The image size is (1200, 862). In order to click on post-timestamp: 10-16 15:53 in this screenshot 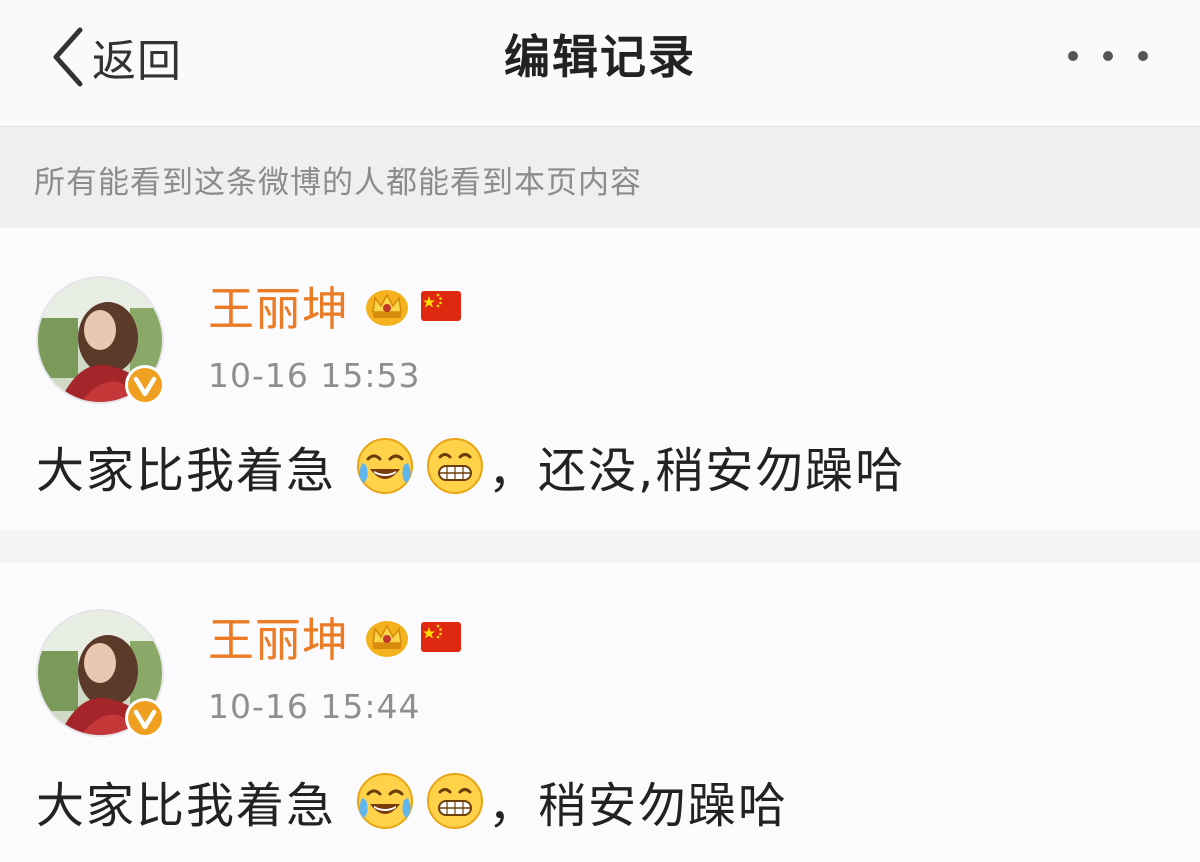, I will do `click(314, 375)`.